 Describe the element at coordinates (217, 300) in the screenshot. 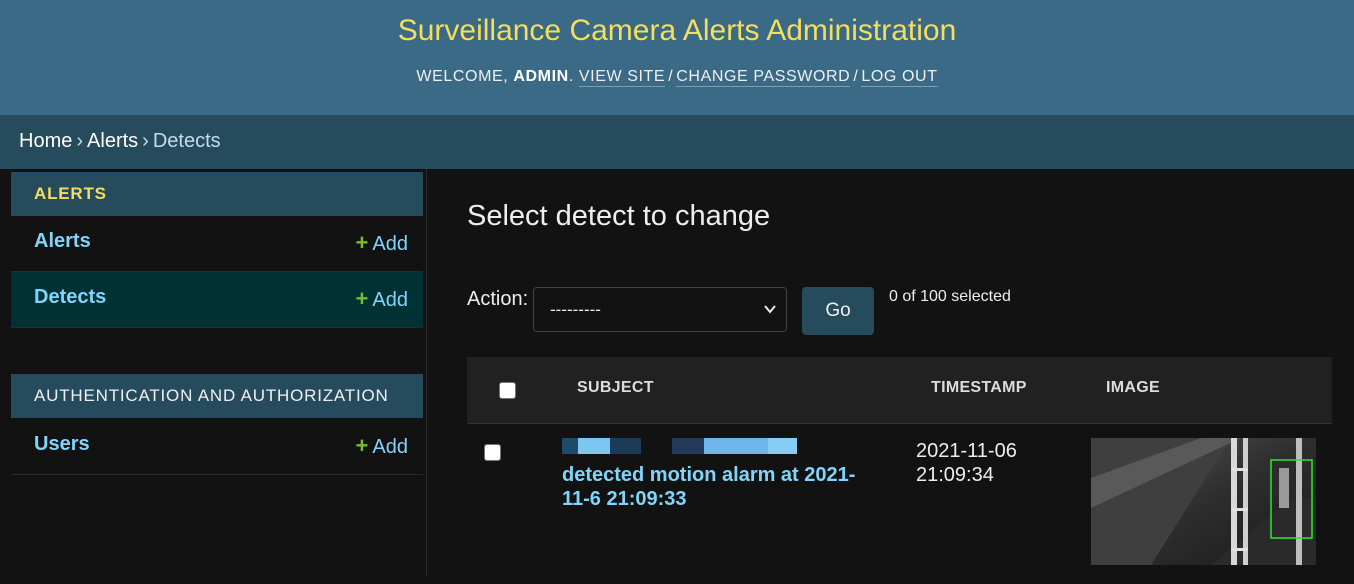

I see `sidebar-item-detects: Detects + Add` at that location.